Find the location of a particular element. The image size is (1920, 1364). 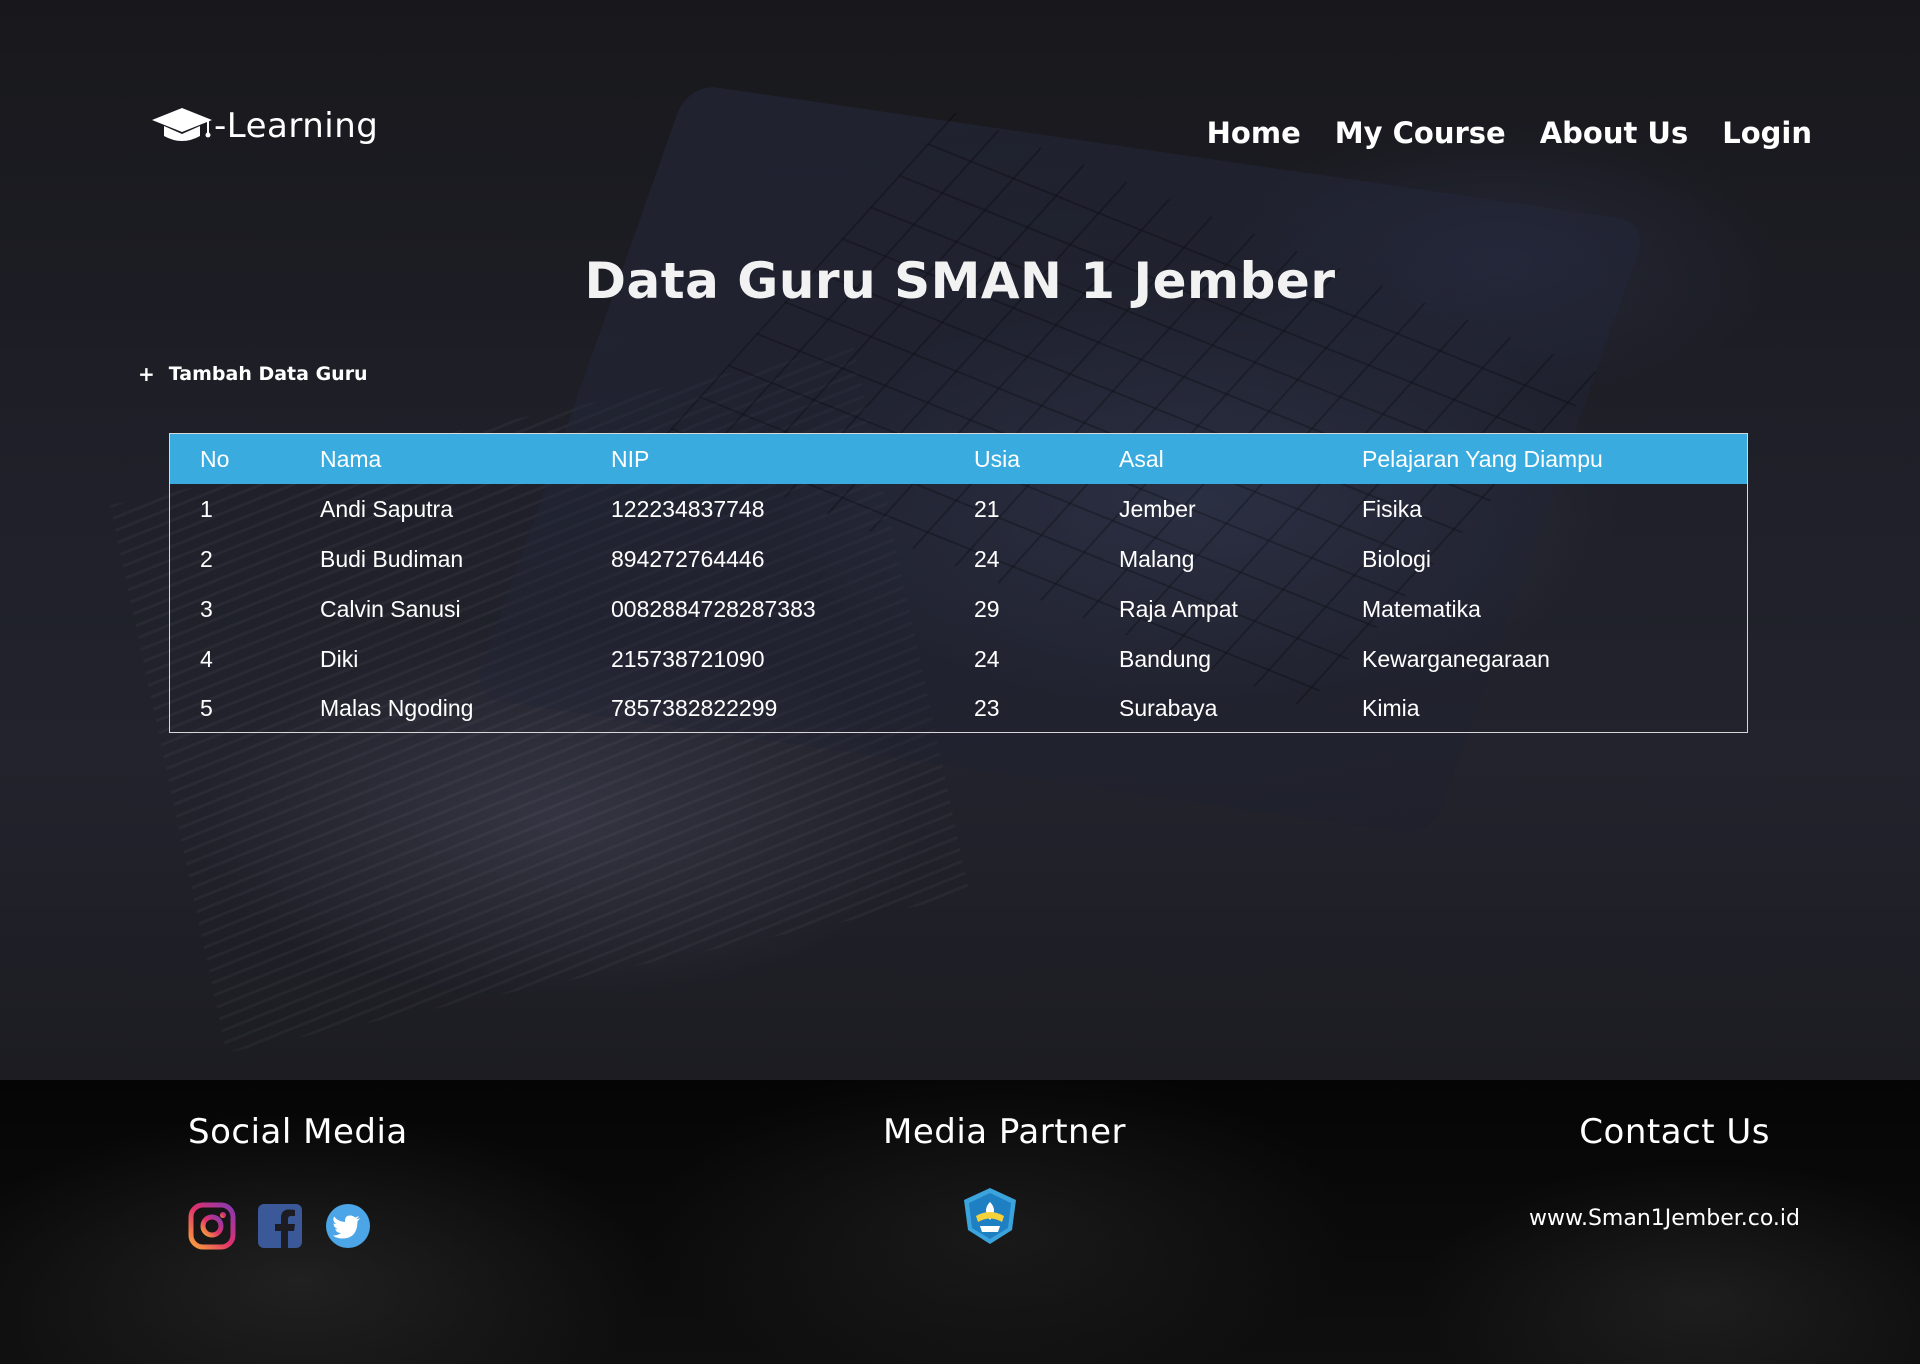

cell-asal: Bandung is located at coordinates (1165, 658).